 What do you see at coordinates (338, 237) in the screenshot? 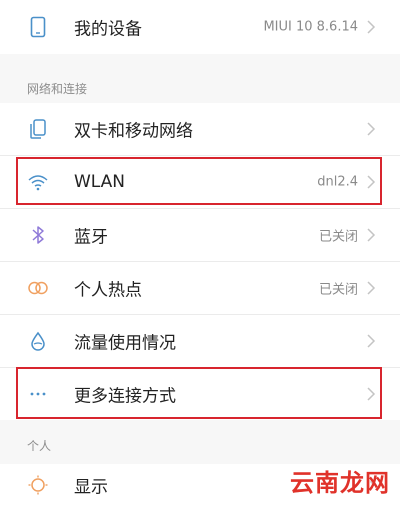
I see `bluetooth-status-value: 已关闭` at bounding box center [338, 237].